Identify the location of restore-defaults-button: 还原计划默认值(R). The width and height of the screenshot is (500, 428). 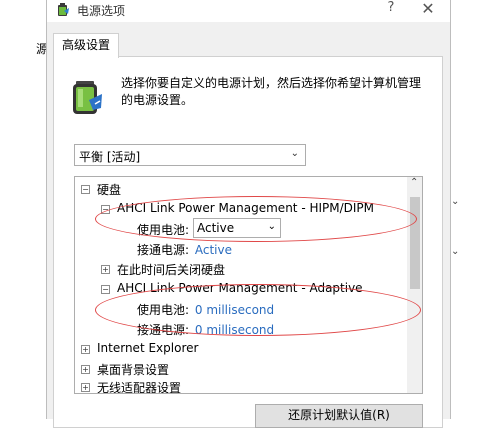
(339, 416).